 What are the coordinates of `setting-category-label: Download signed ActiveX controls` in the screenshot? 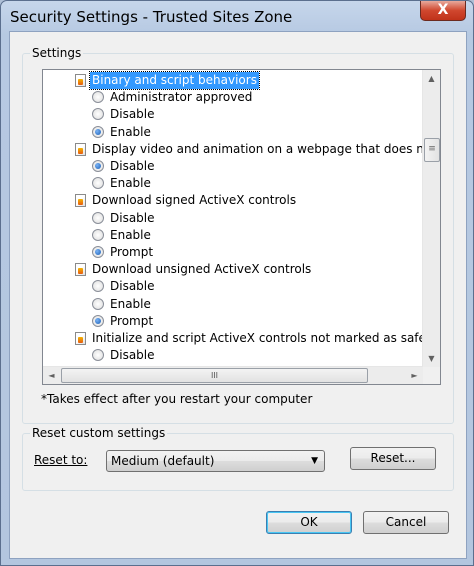 It's located at (194, 200).